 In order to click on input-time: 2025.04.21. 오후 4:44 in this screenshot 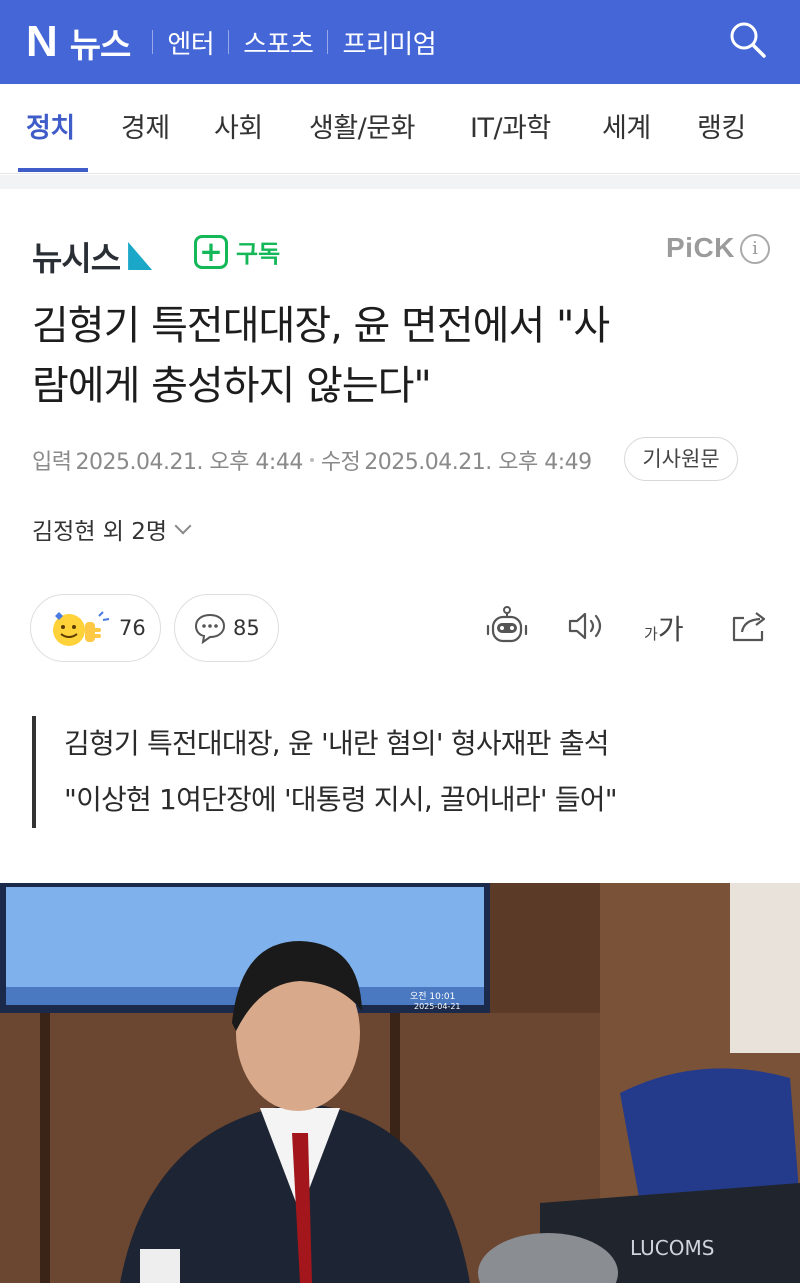, I will do `click(189, 462)`.